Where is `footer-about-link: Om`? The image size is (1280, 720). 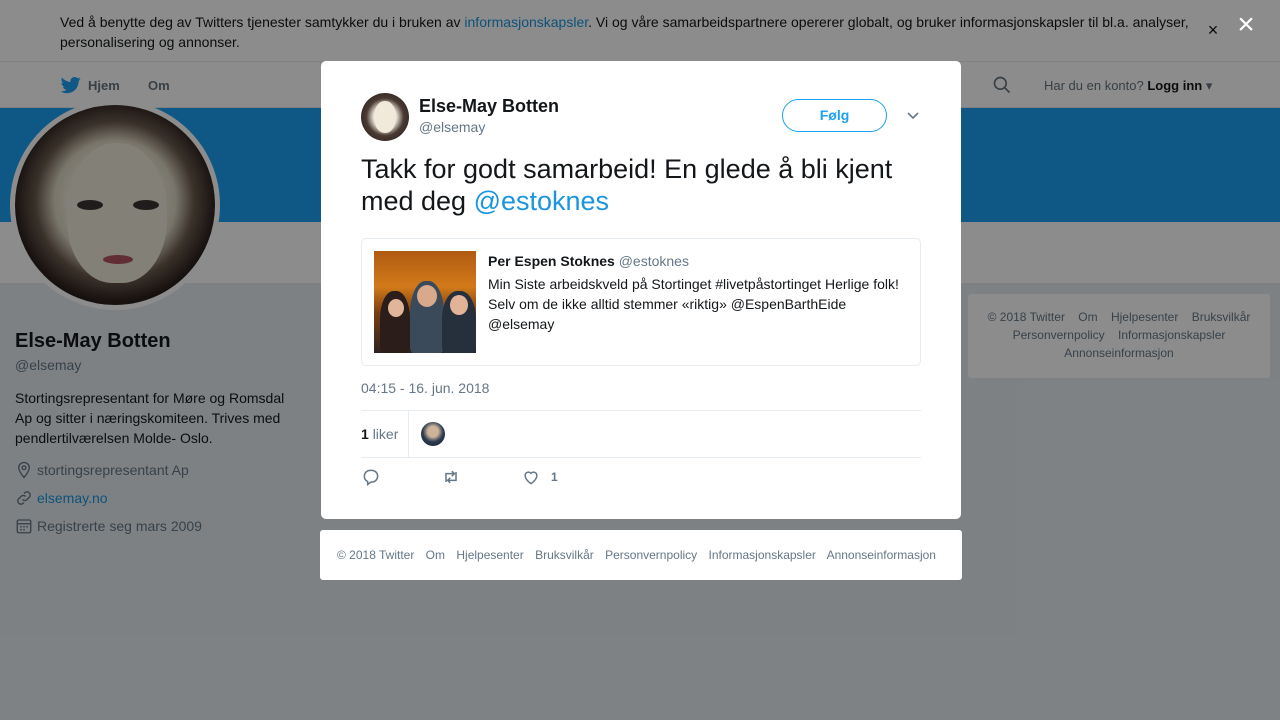
footer-about-link: Om is located at coordinates (435, 555).